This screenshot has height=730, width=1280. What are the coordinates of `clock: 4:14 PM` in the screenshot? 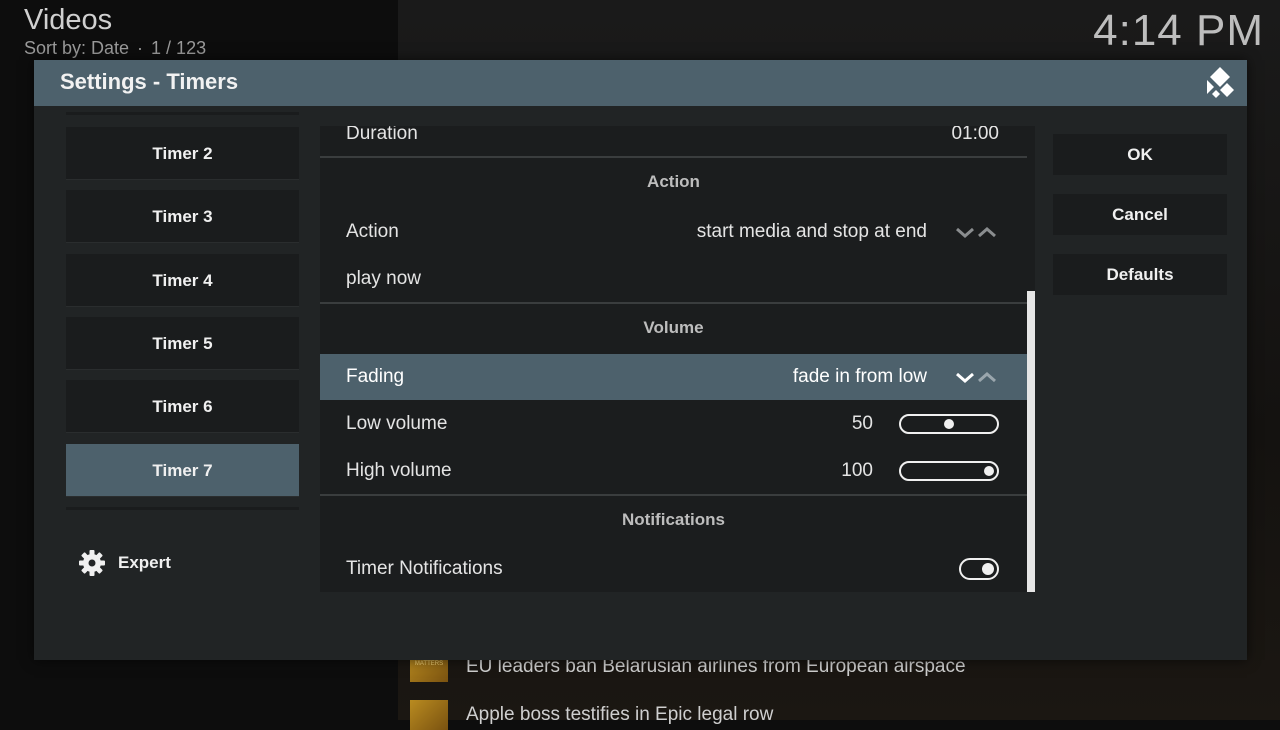 It's located at (1178, 30).